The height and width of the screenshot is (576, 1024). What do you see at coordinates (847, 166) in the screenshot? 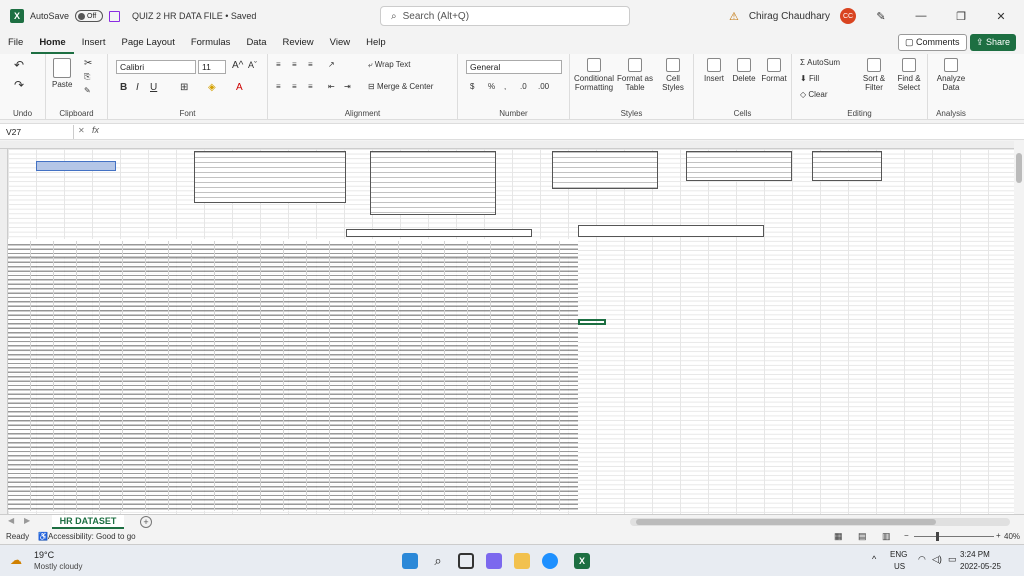
I see `values-table` at bounding box center [847, 166].